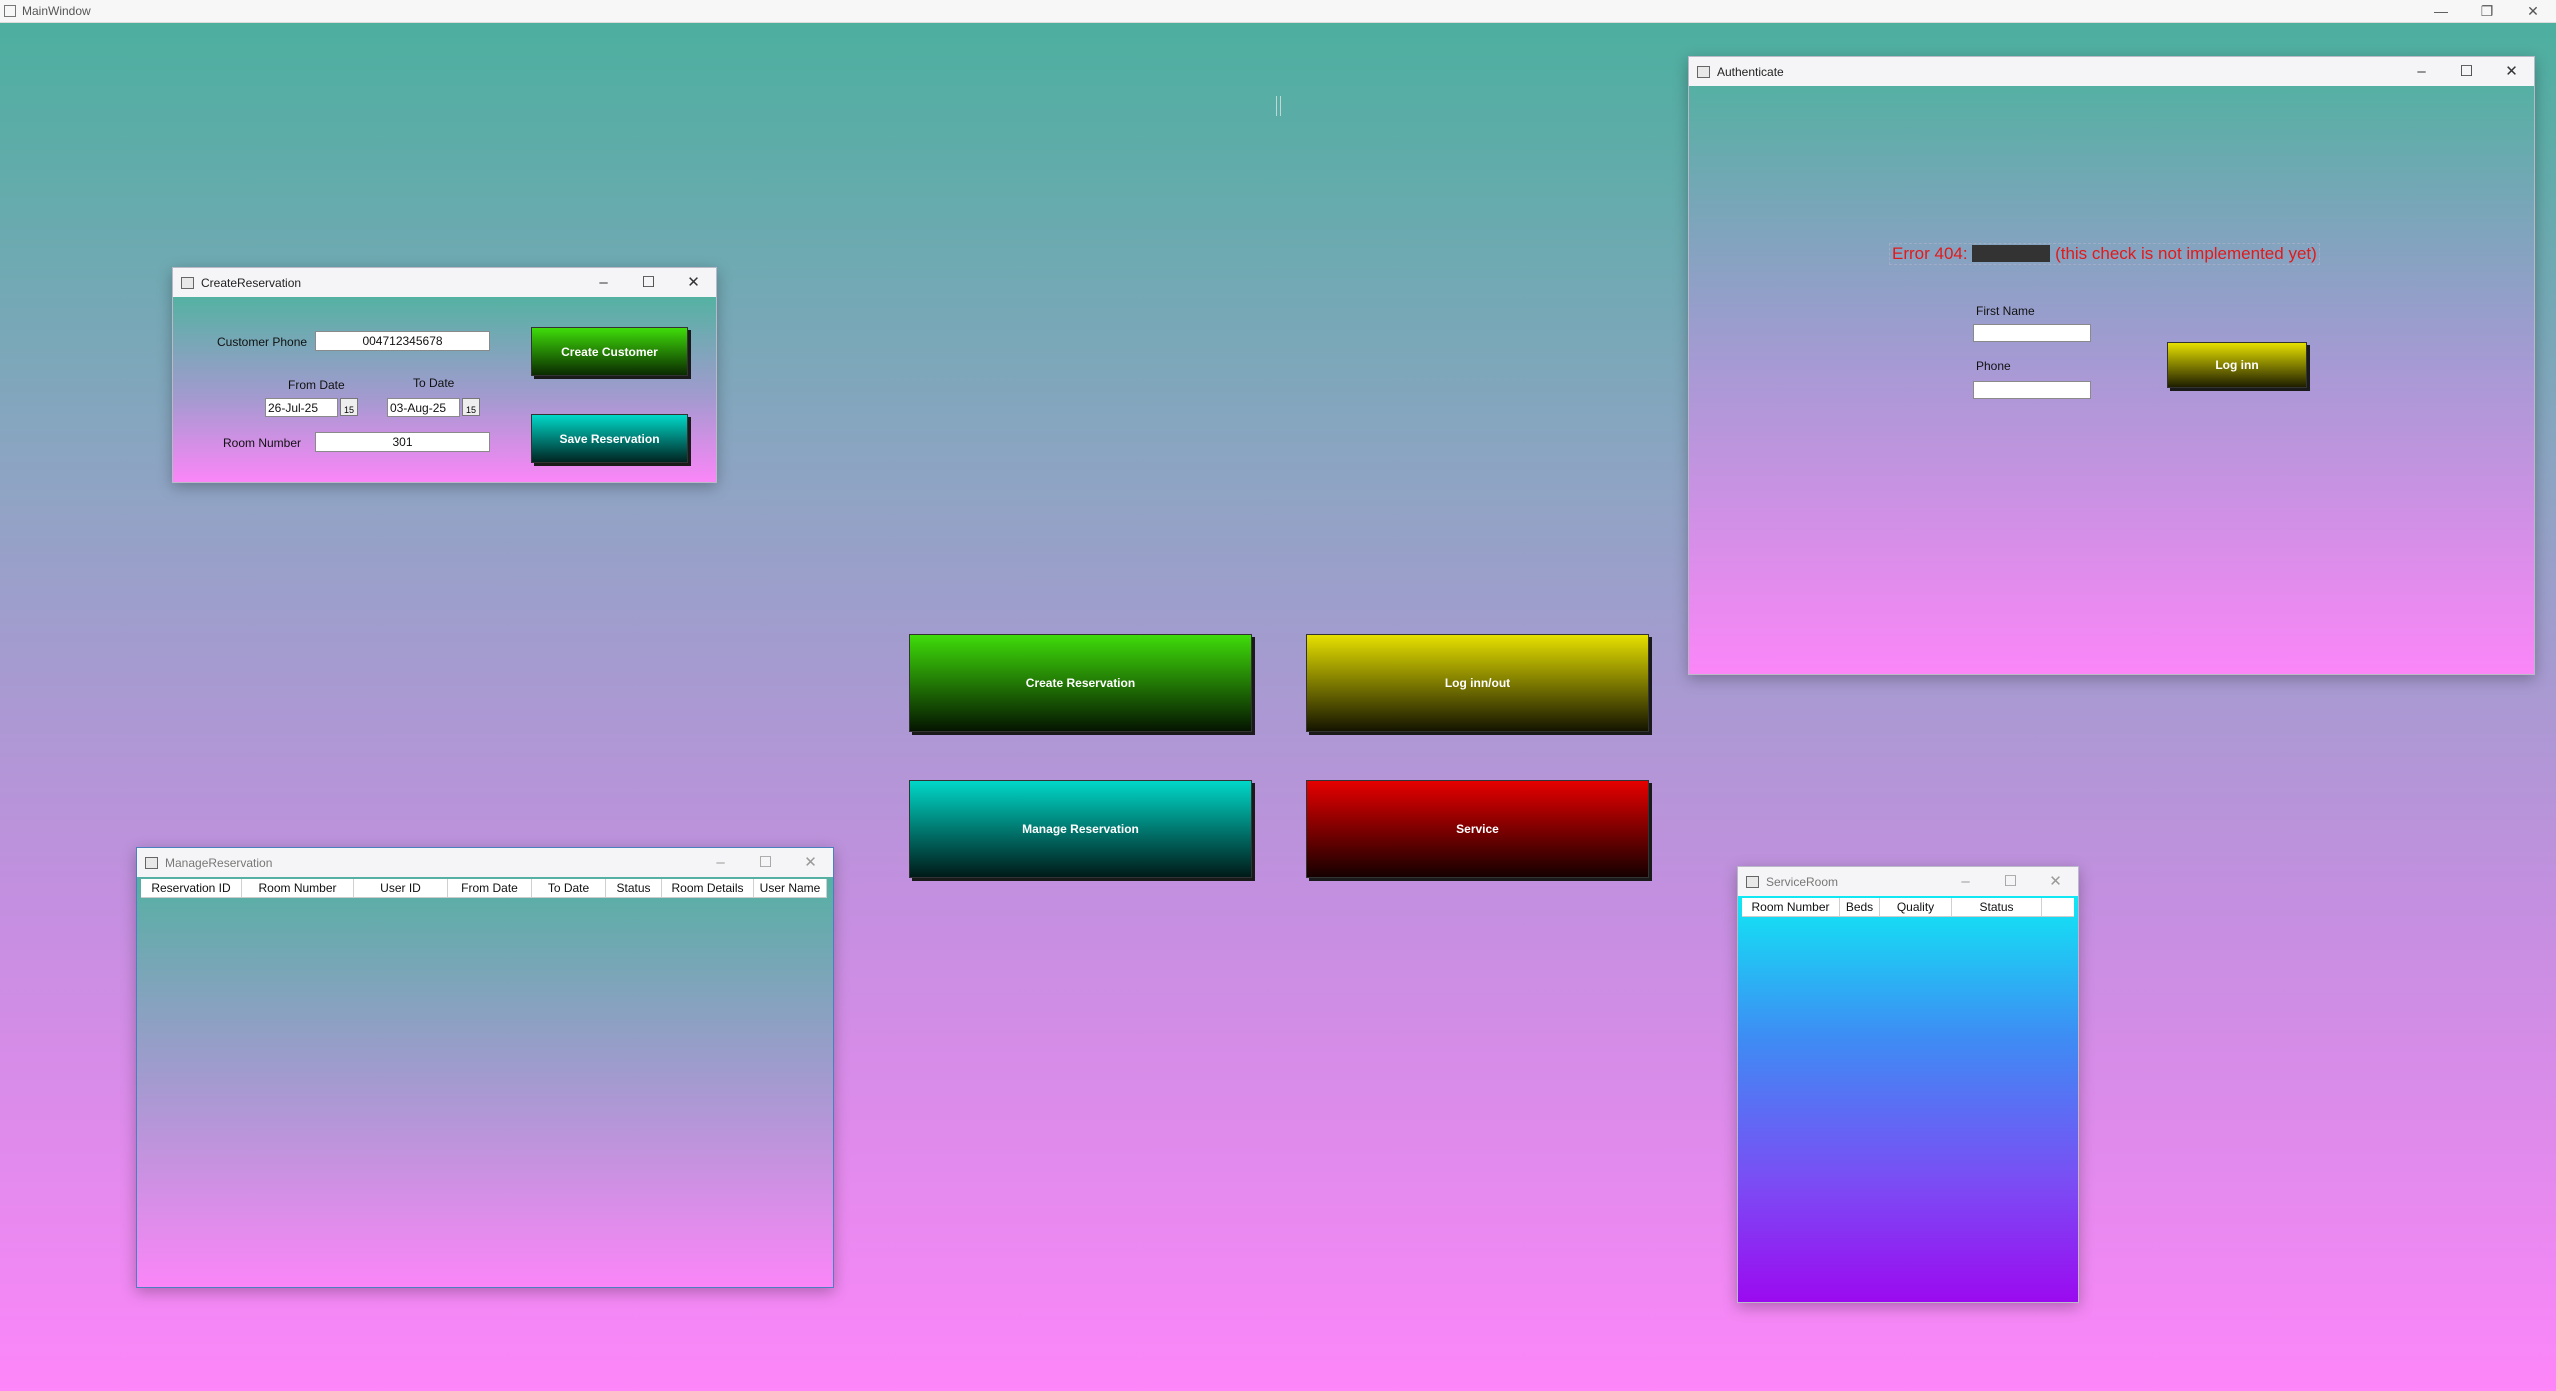 Image resolution: width=2556 pixels, height=1391 pixels. I want to click on app-icon, so click(10, 11).